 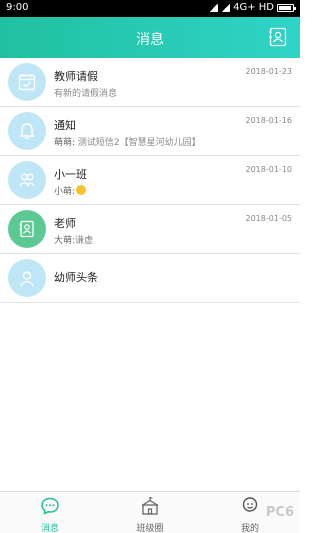 I want to click on tab-label: 我的, so click(x=249, y=528).